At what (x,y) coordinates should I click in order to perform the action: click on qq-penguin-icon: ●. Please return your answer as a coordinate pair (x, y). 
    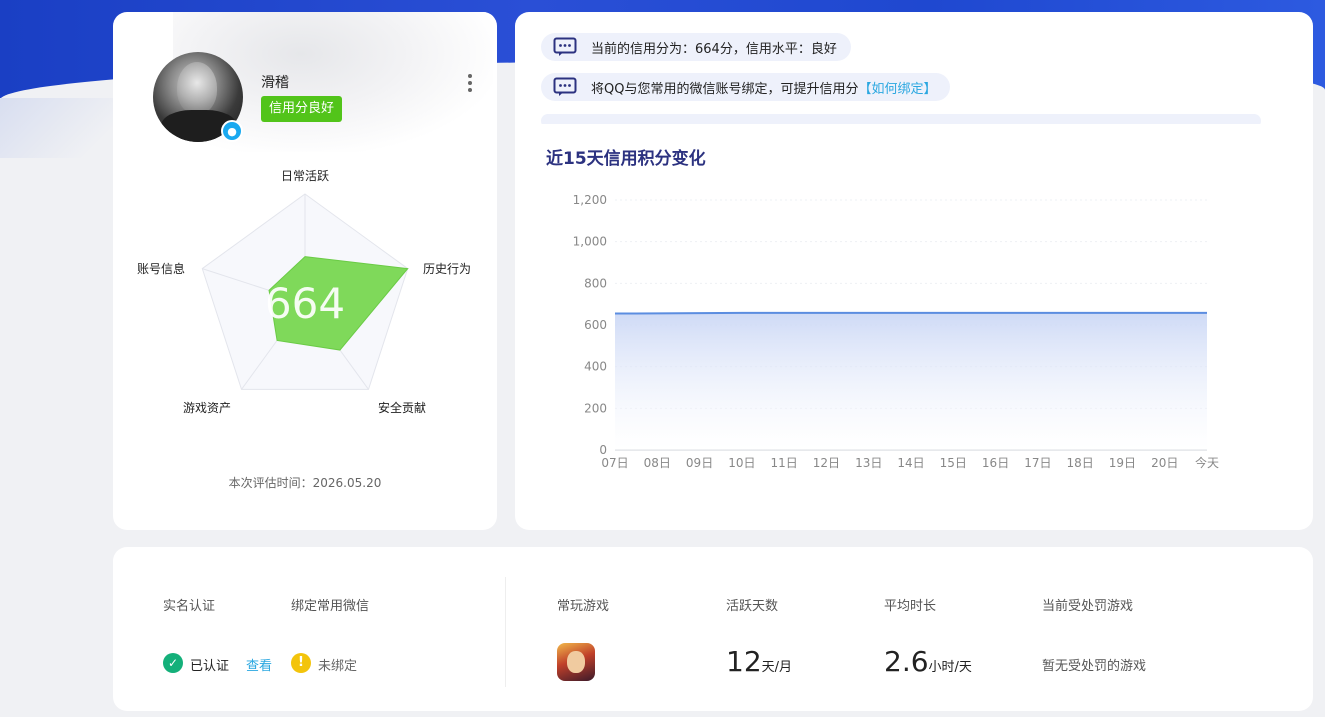
    Looking at the image, I should click on (232, 131).